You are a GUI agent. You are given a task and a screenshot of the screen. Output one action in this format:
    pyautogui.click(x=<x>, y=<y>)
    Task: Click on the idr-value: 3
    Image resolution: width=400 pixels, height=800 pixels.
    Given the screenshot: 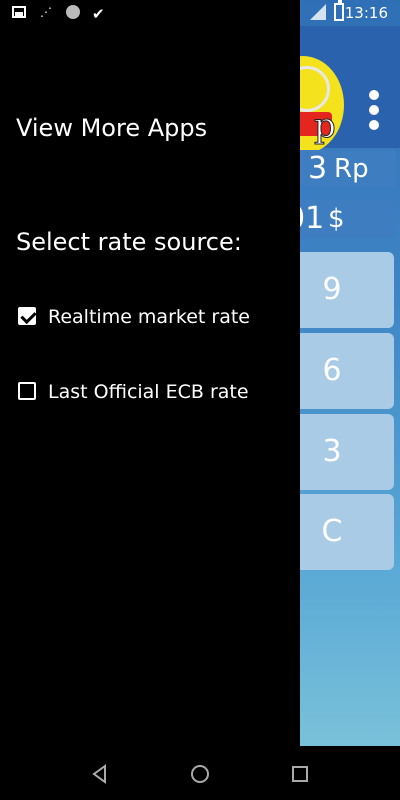 What is the action you would take?
    pyautogui.click(x=318, y=168)
    